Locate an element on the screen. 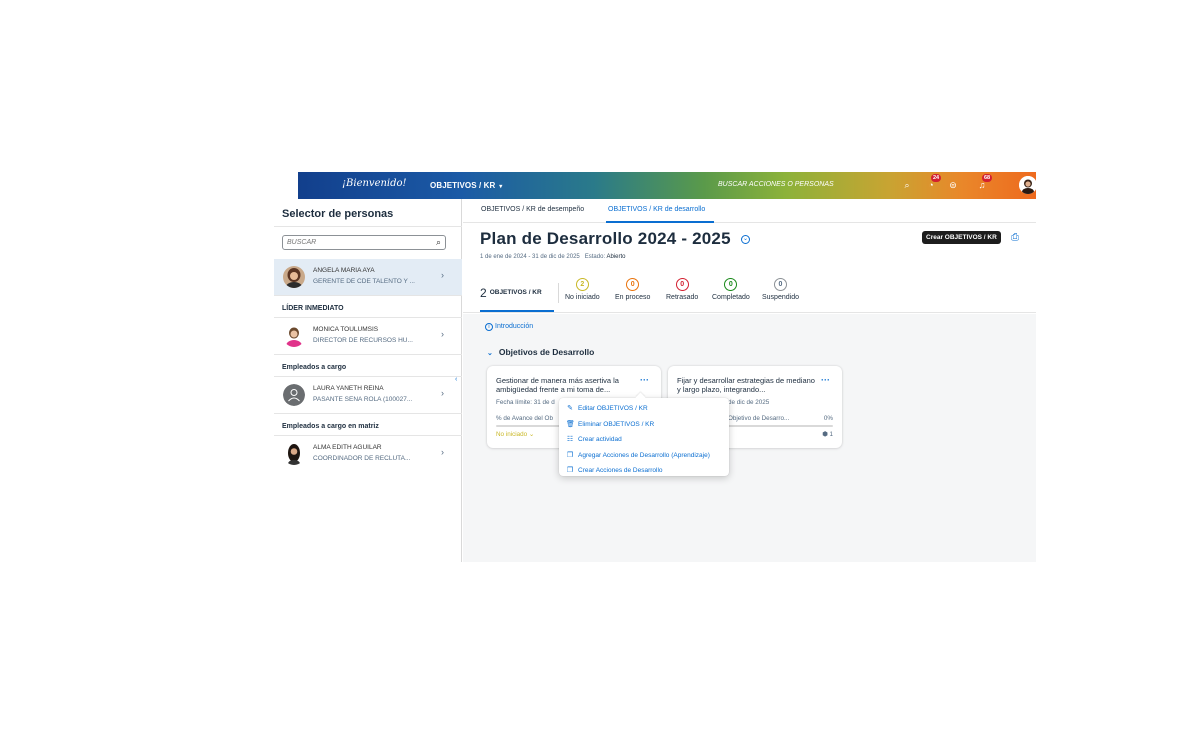 The height and width of the screenshot is (750, 1200). sidebar-title: Selector de personas is located at coordinates (338, 214).